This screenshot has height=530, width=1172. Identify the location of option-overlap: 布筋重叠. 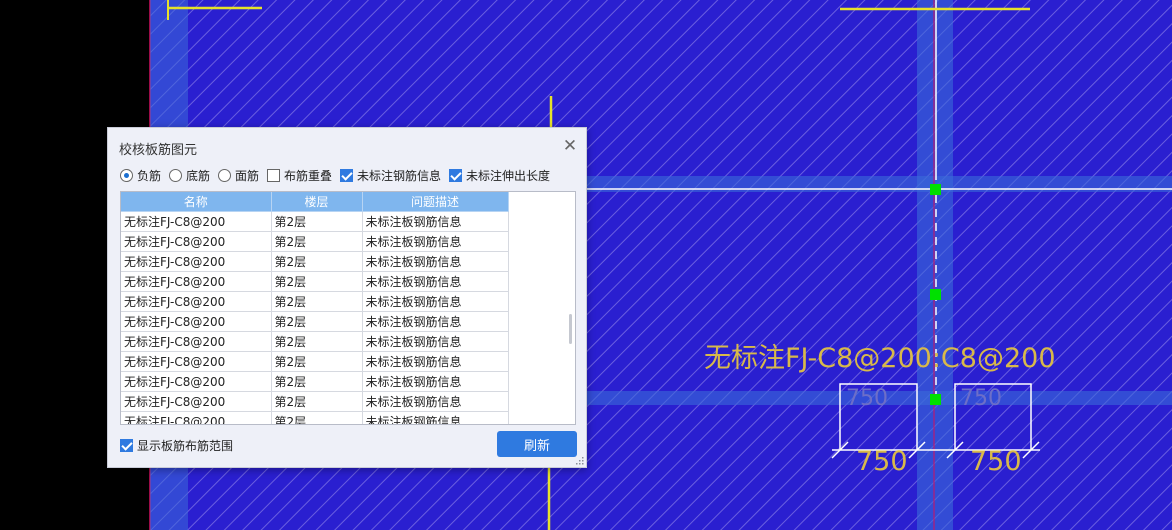
(299, 175).